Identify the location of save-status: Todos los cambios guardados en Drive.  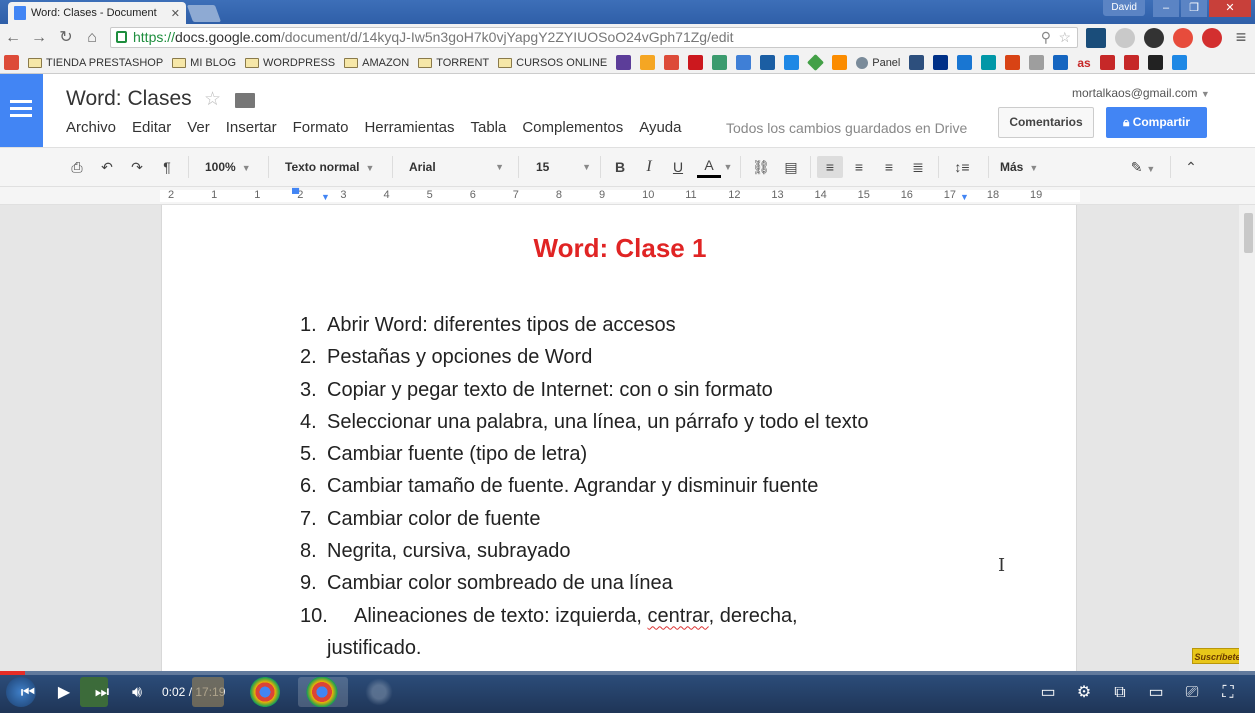
(846, 128).